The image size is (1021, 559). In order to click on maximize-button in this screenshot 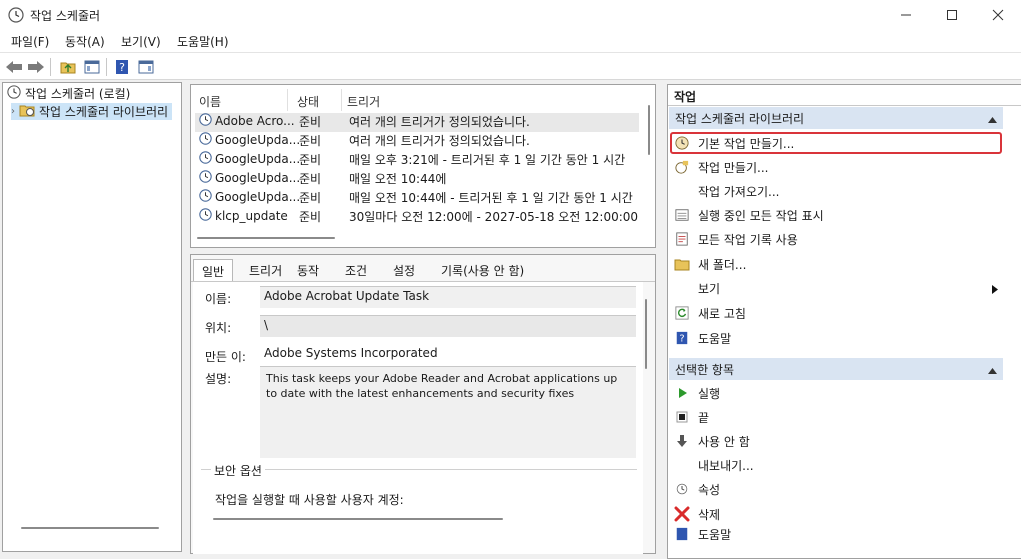, I will do `click(952, 15)`.